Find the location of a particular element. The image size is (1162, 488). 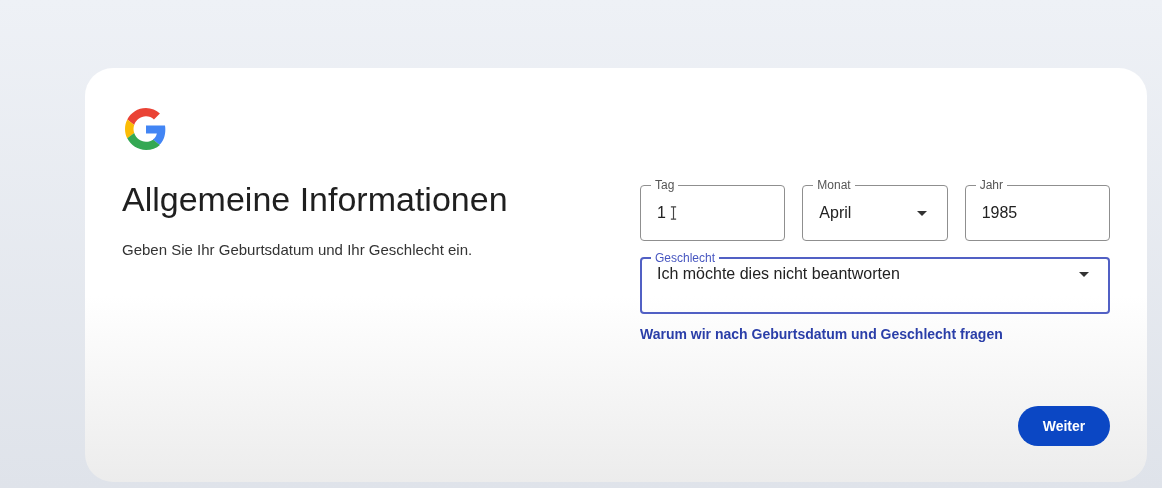

field-label: Geschlecht is located at coordinates (685, 258).